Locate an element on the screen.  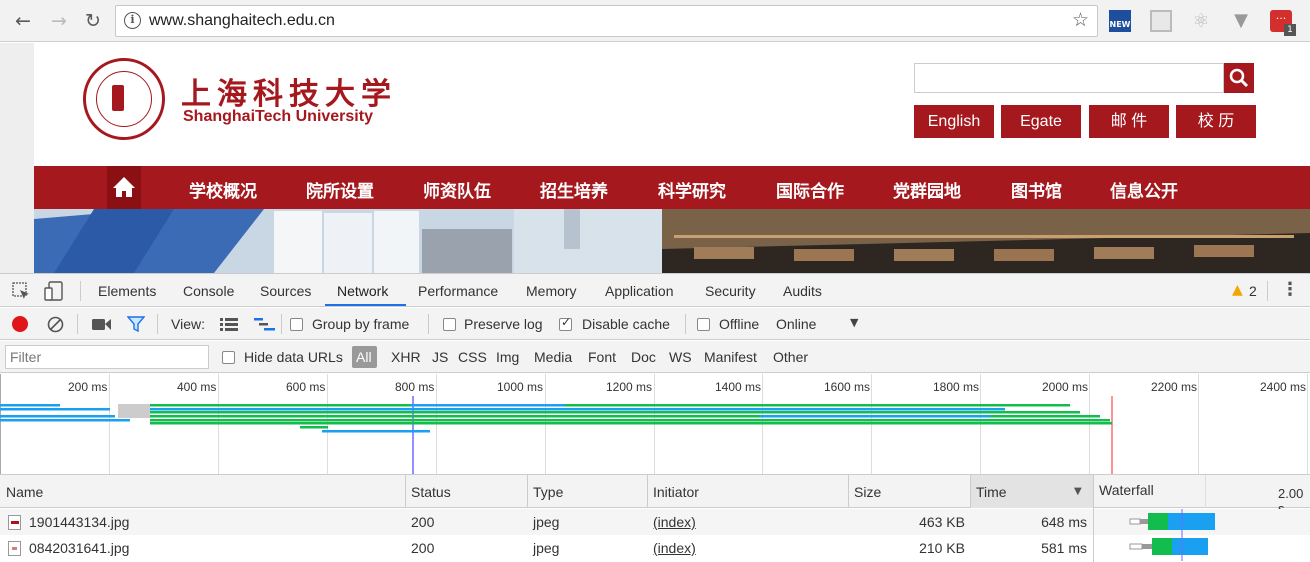
column-header-name: Name is located at coordinates (24, 492).